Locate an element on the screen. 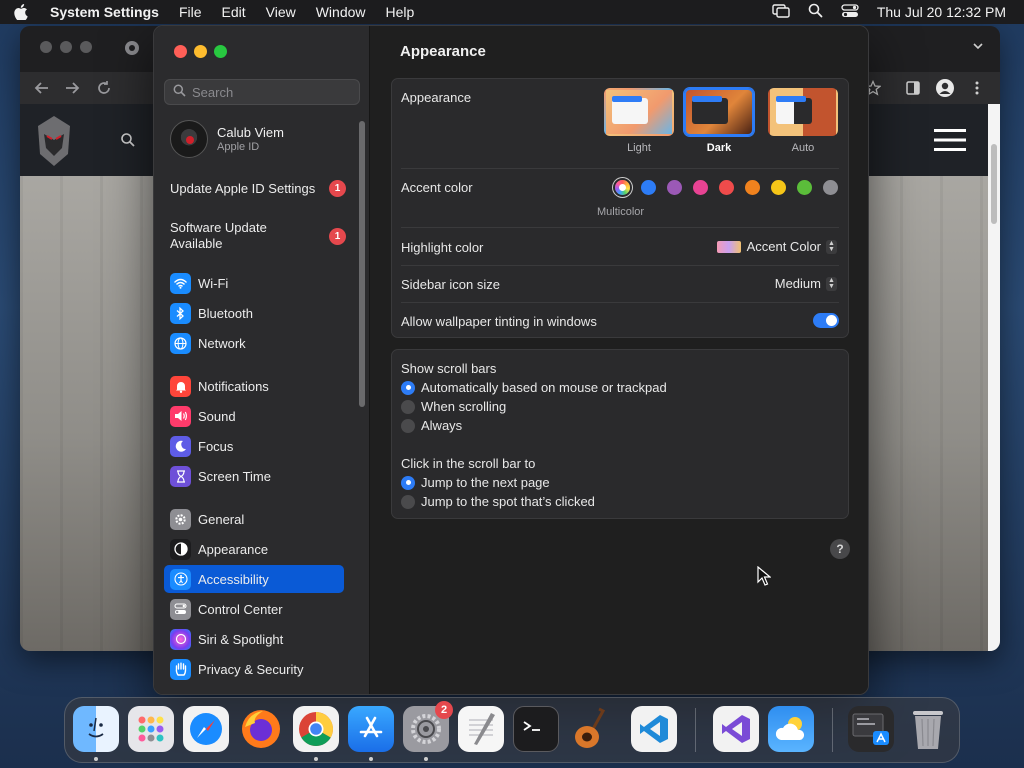 The height and width of the screenshot is (768, 1024). site-logo-icon is located at coordinates (54, 142).